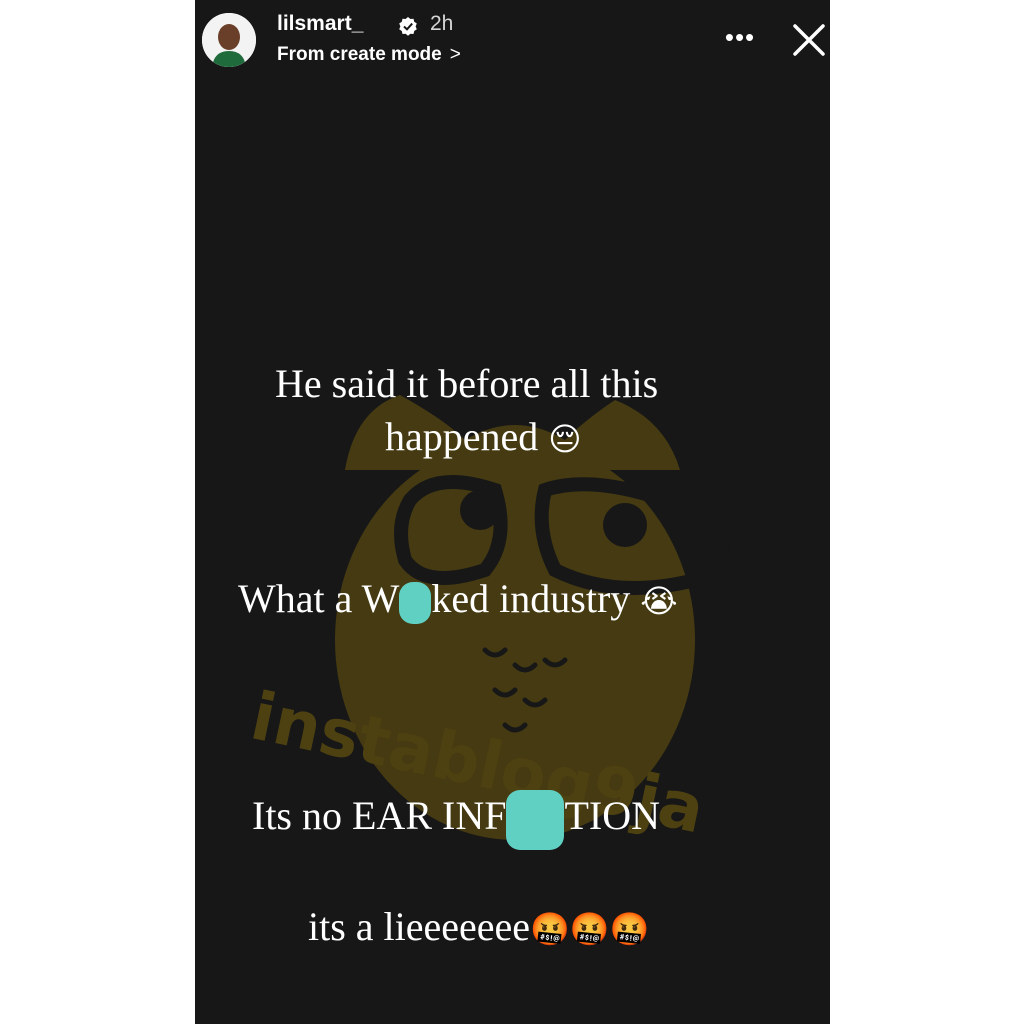  What do you see at coordinates (408, 26) in the screenshot?
I see `verified-badge-icon` at bounding box center [408, 26].